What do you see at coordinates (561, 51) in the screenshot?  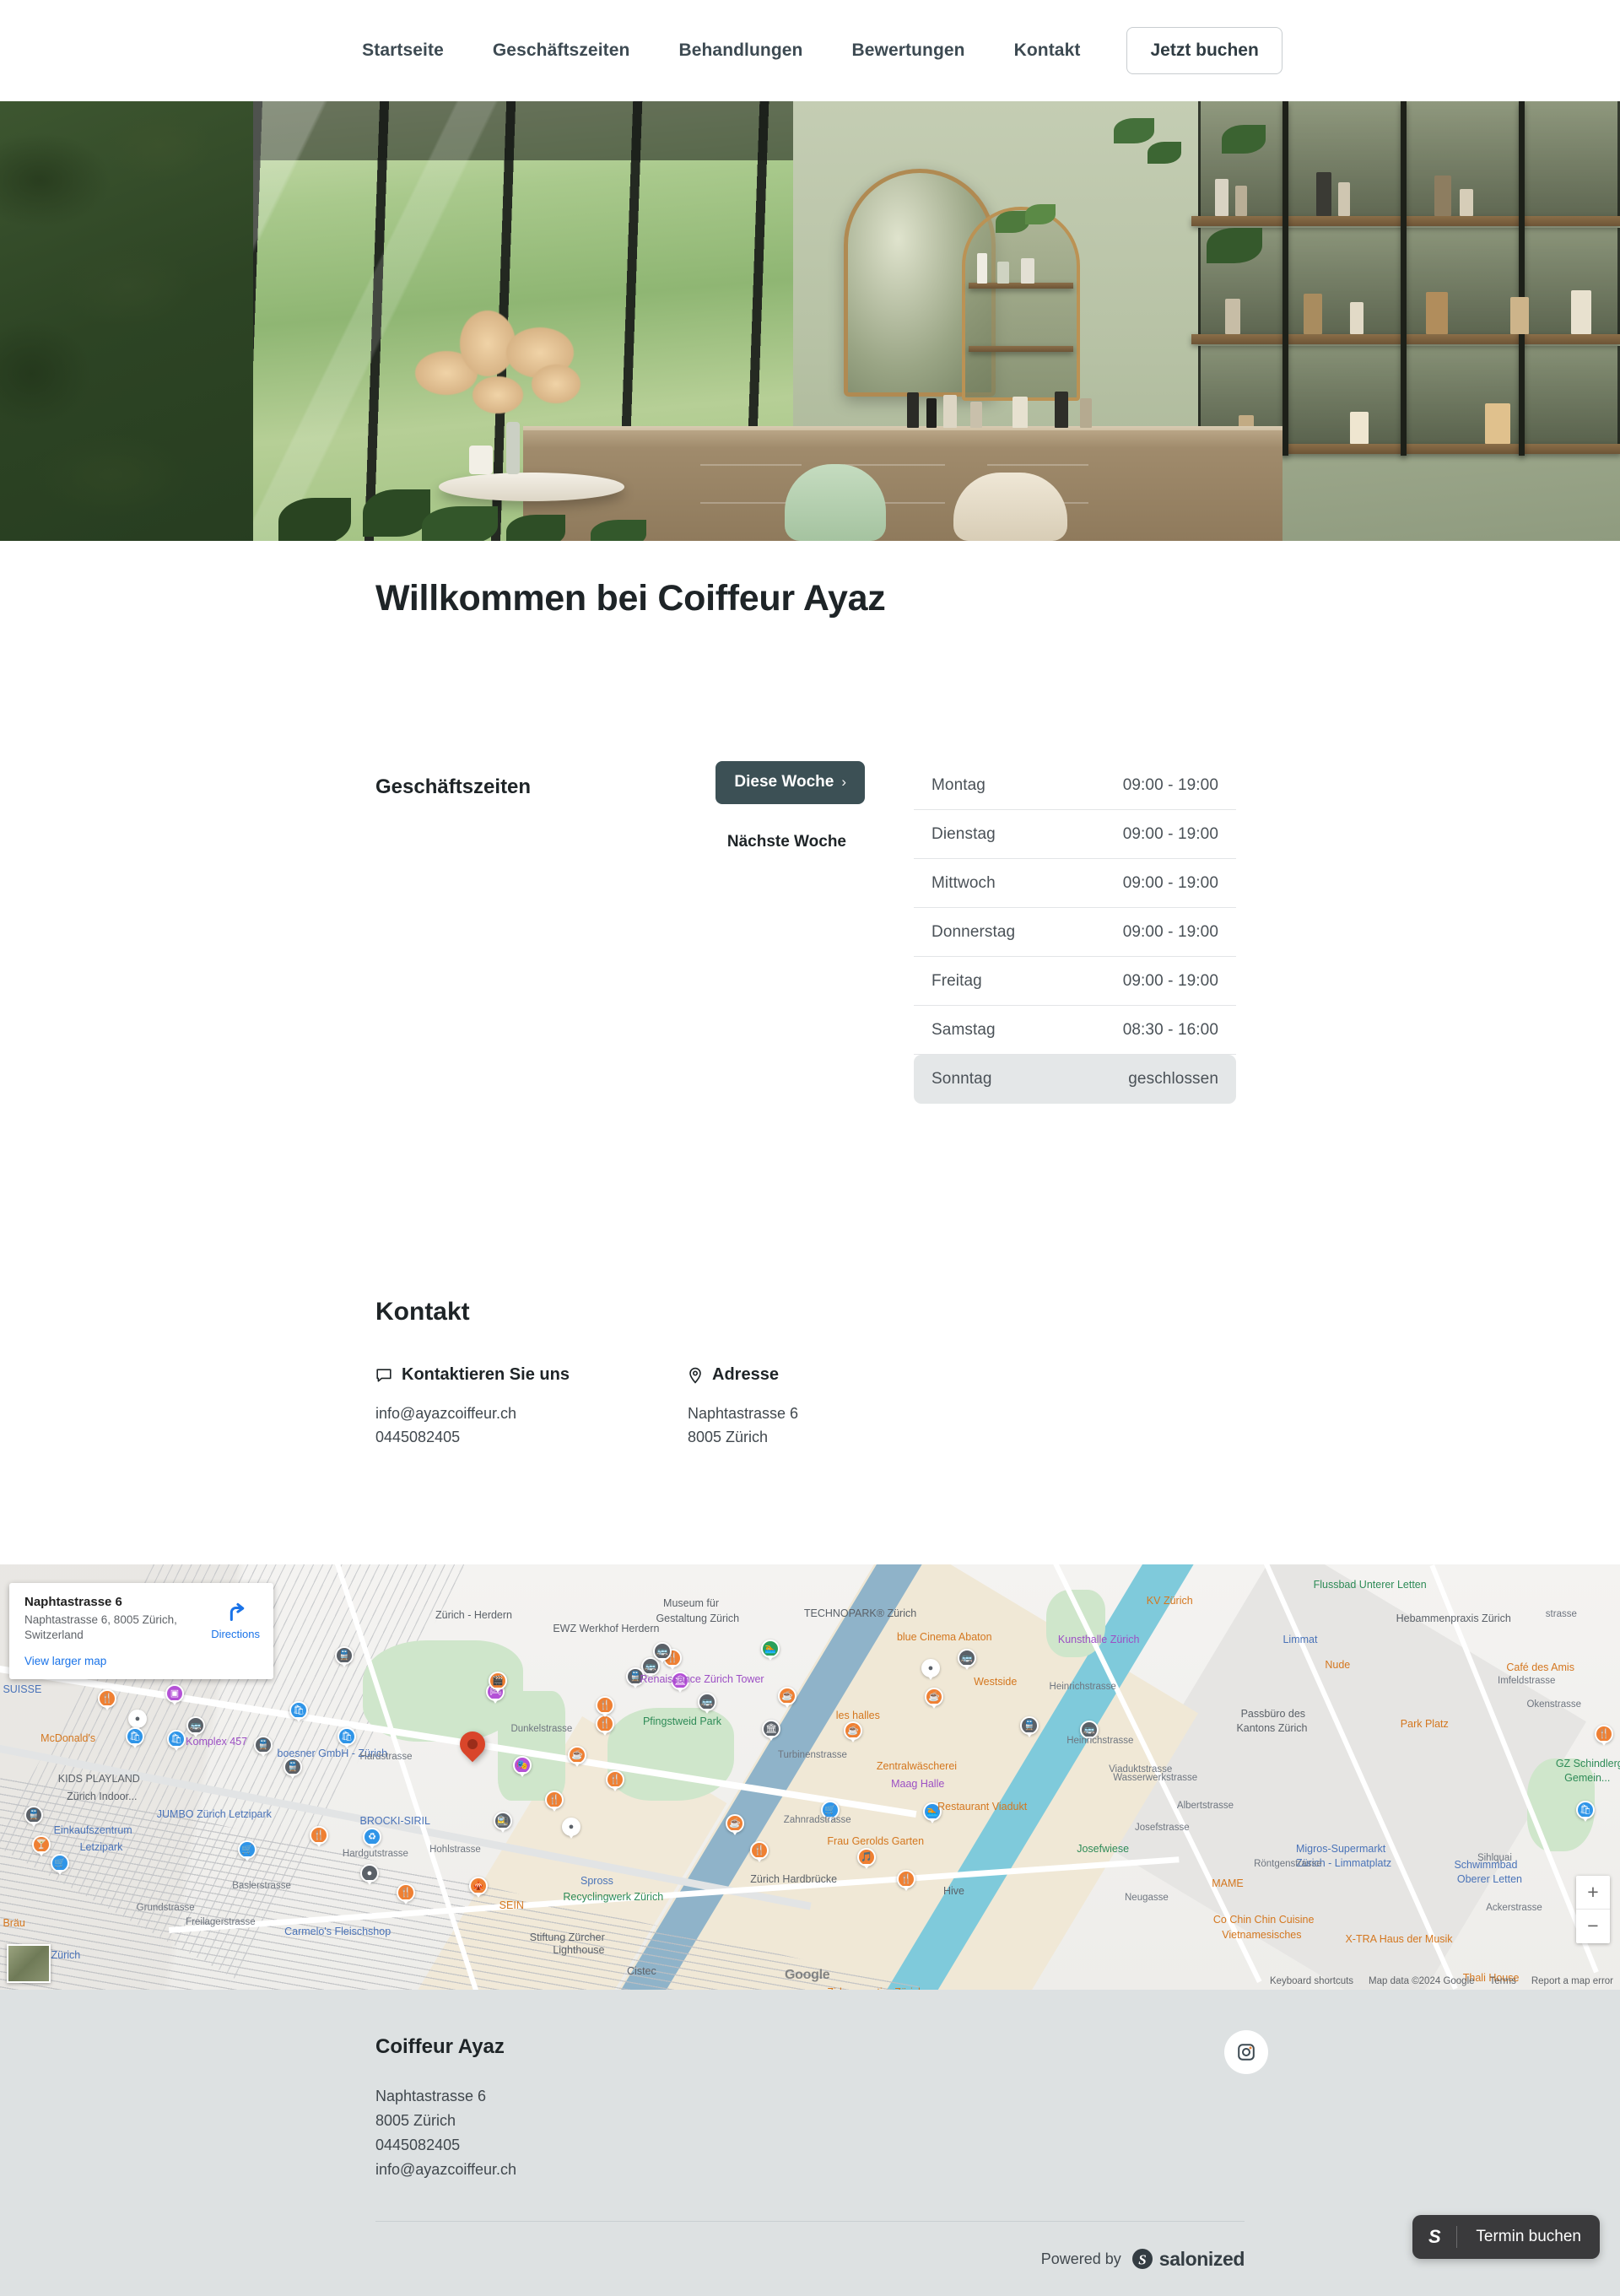 I see `nav-link-geschaeftszeiten: Geschäftszeiten` at bounding box center [561, 51].